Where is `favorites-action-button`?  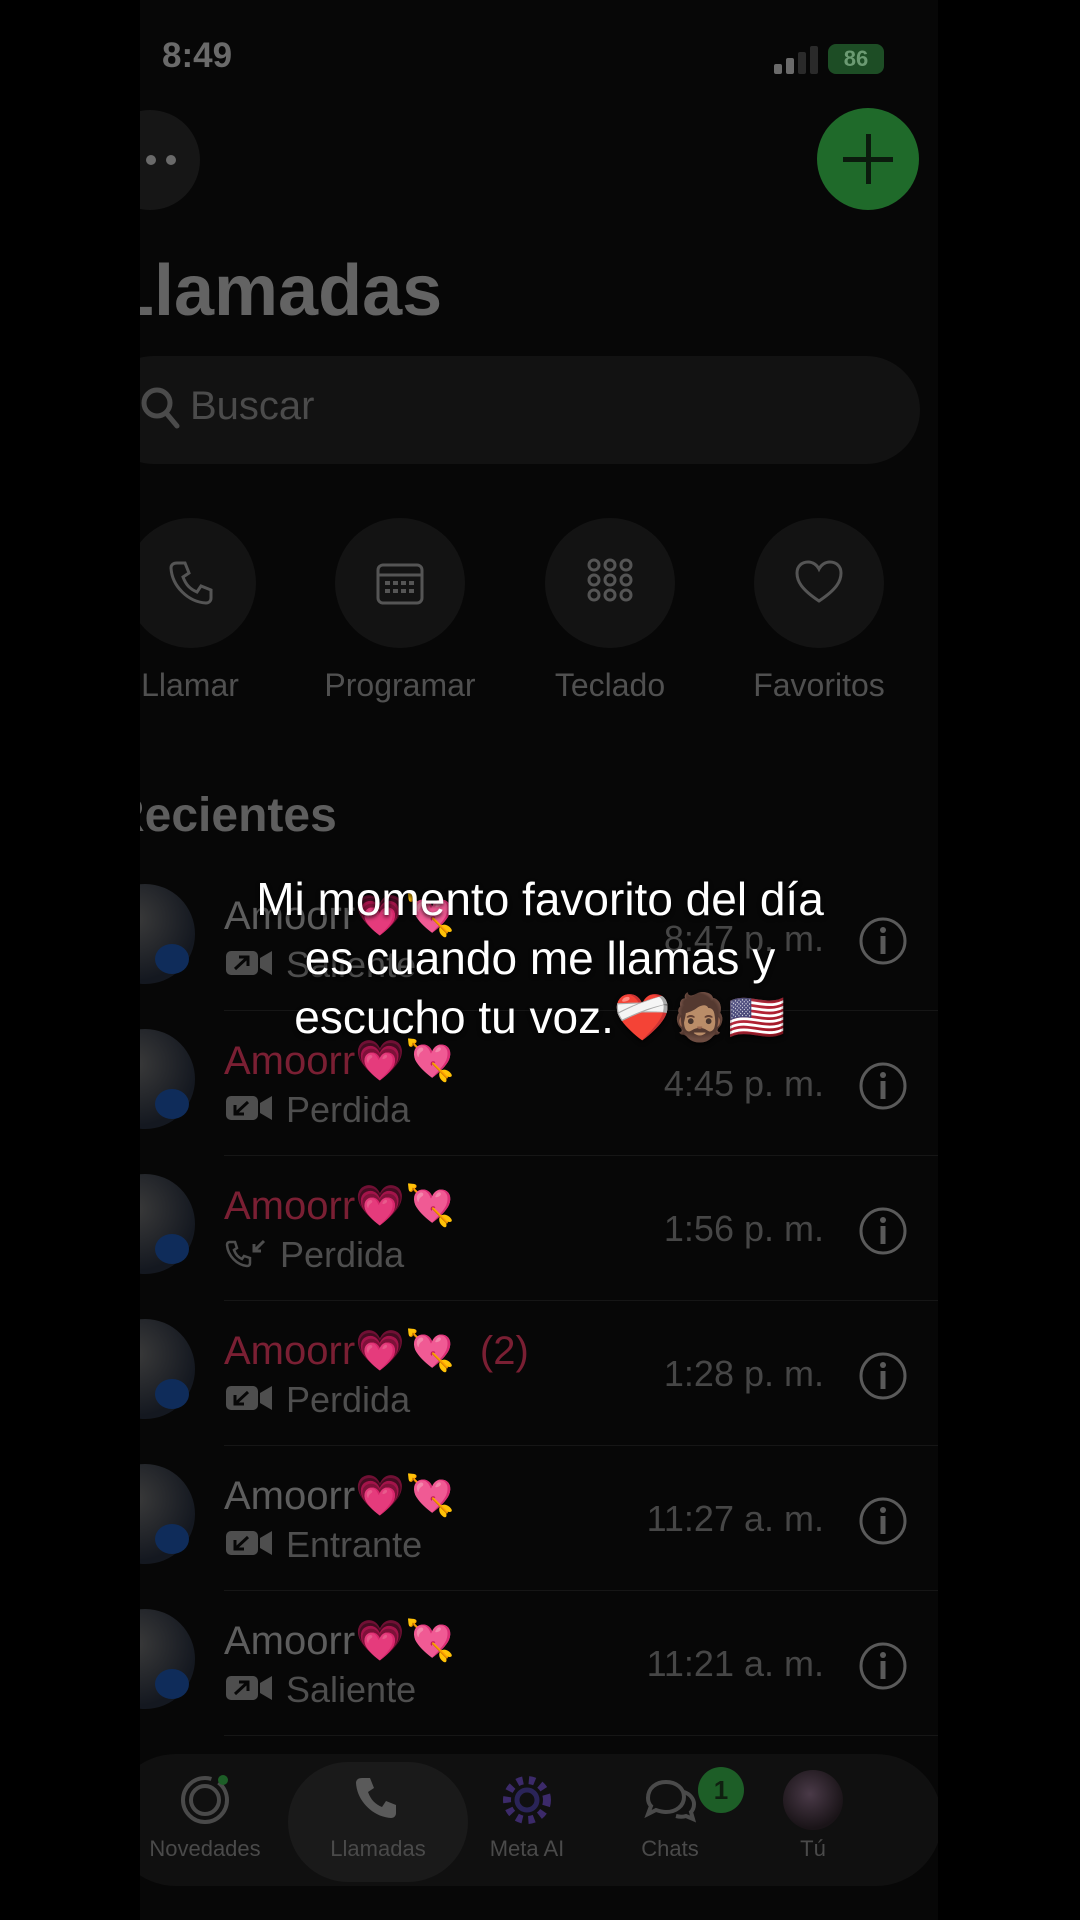
favorites-action-button is located at coordinates (819, 583).